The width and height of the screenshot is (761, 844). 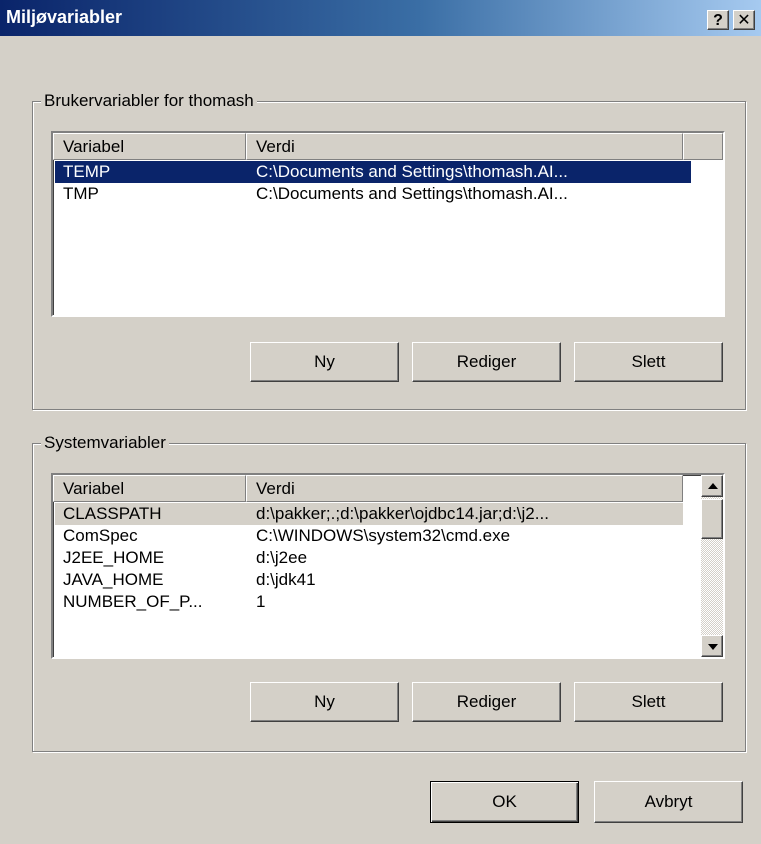 I want to click on variable-name: TMP, so click(x=81, y=193).